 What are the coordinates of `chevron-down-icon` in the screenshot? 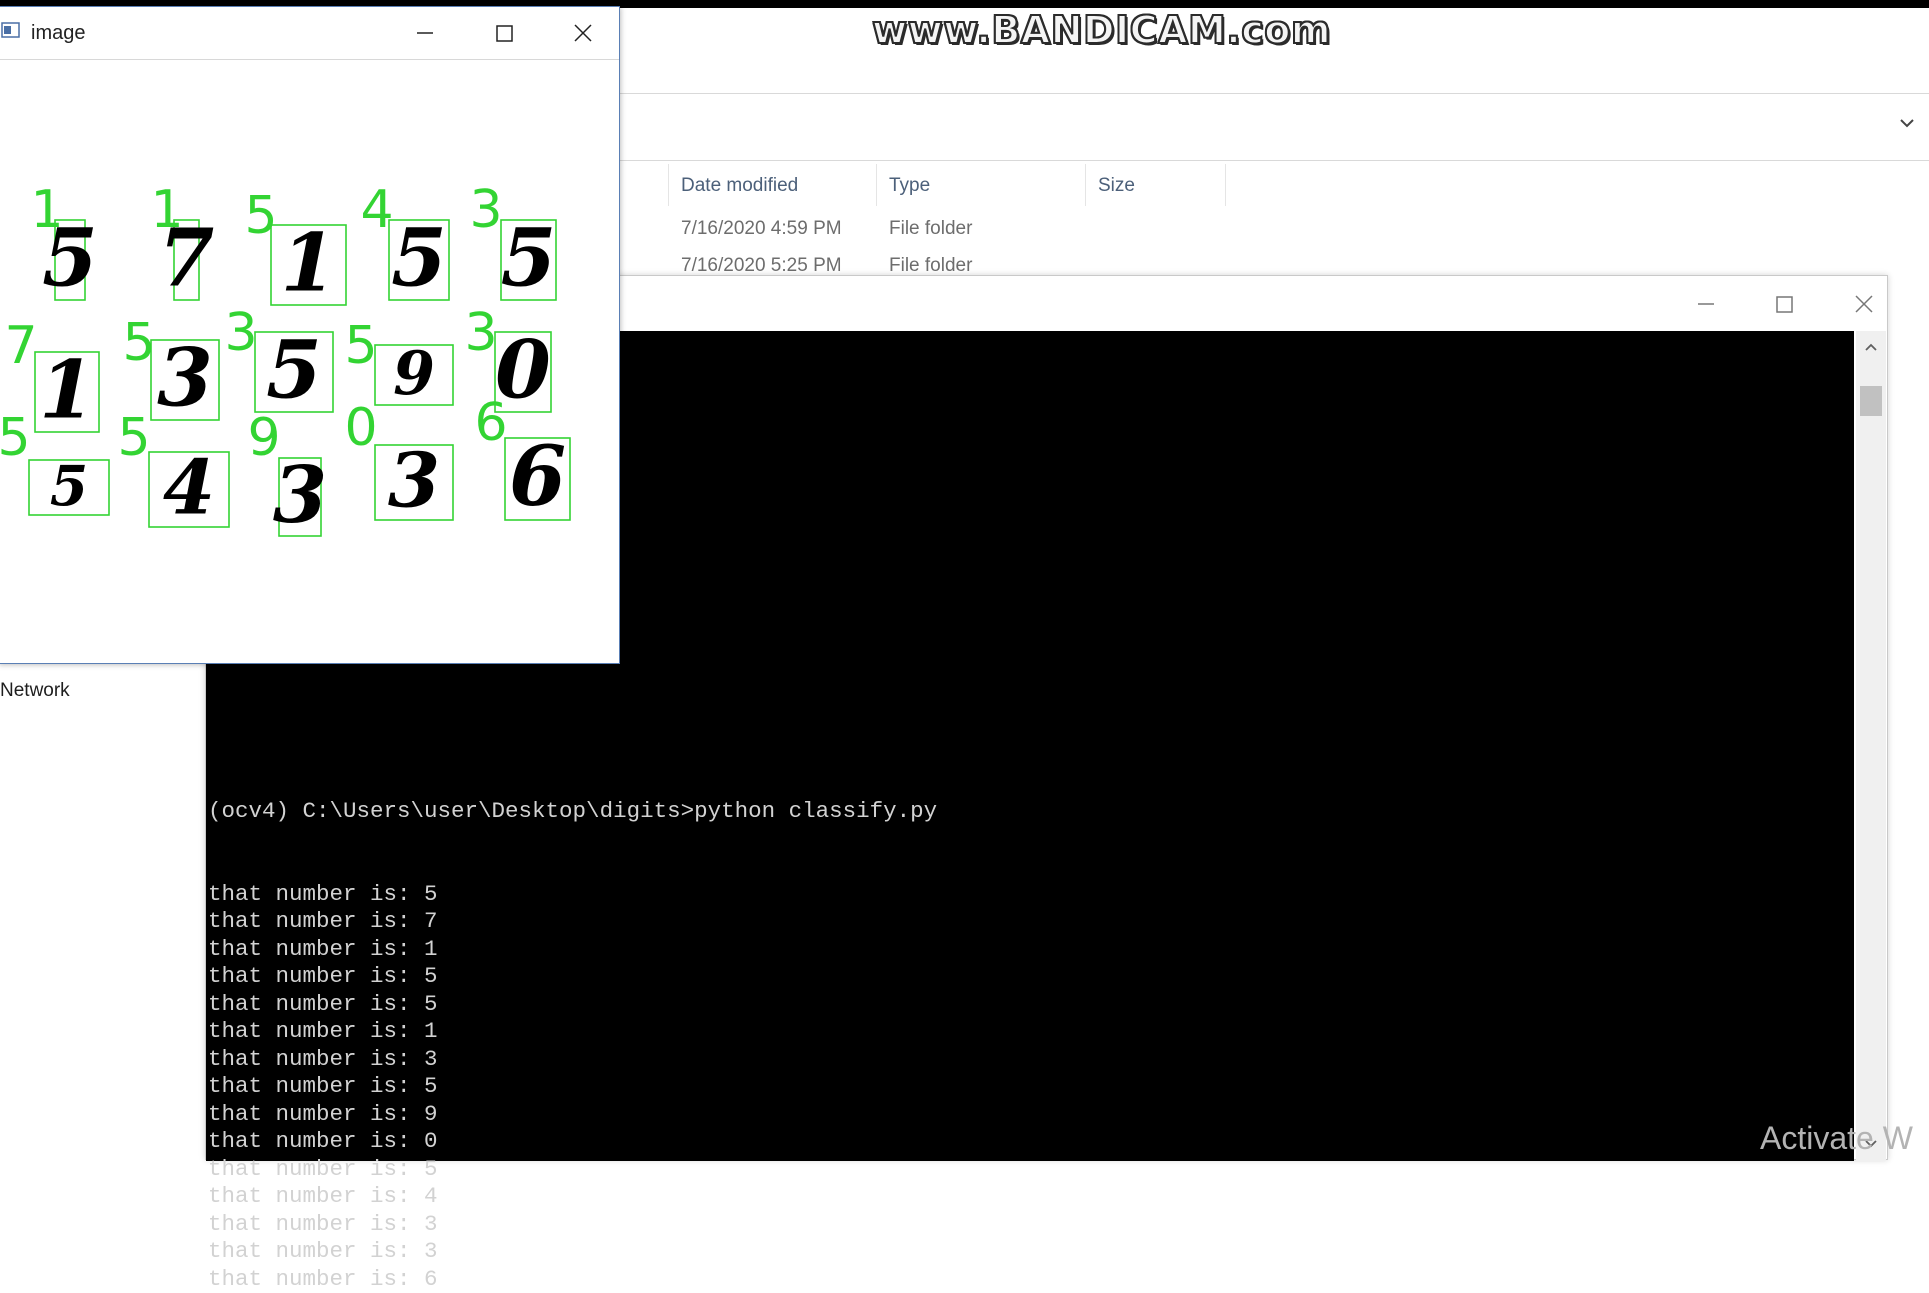 It's located at (1907, 123).